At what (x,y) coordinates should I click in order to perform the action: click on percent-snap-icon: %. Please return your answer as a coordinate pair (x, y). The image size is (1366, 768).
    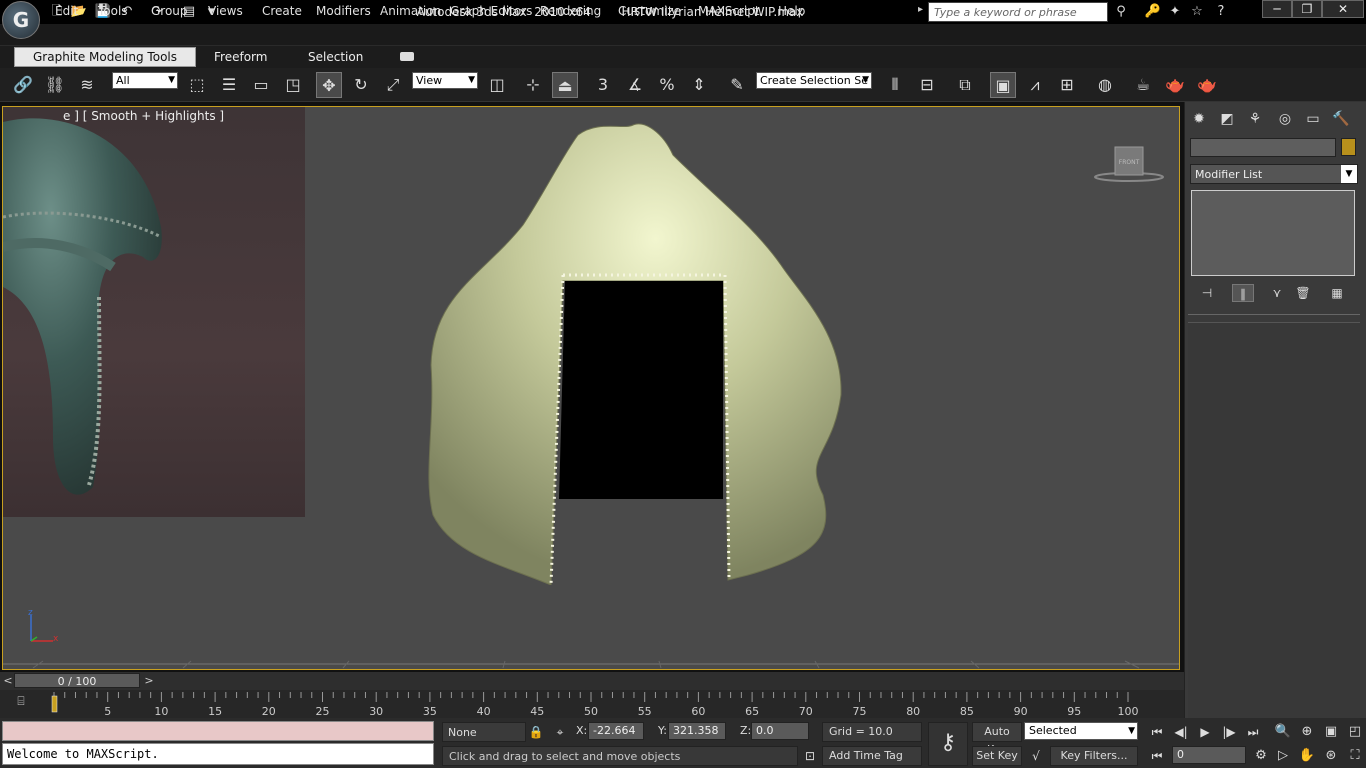
    Looking at the image, I should click on (667, 85).